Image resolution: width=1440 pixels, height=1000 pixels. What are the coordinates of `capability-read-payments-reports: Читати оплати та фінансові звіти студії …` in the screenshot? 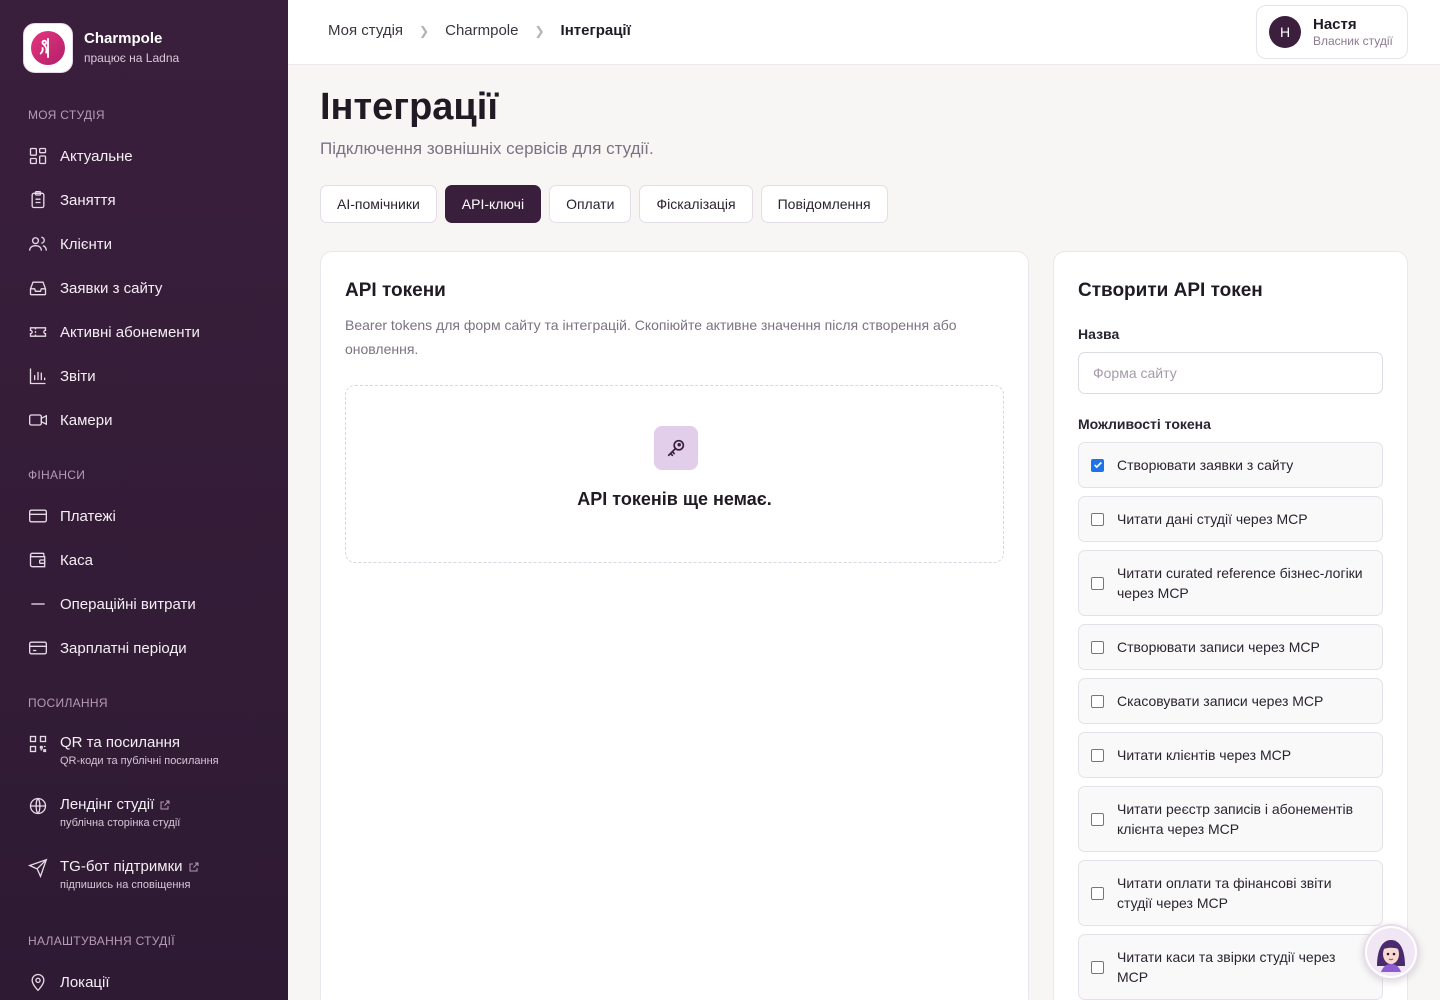 It's located at (1230, 893).